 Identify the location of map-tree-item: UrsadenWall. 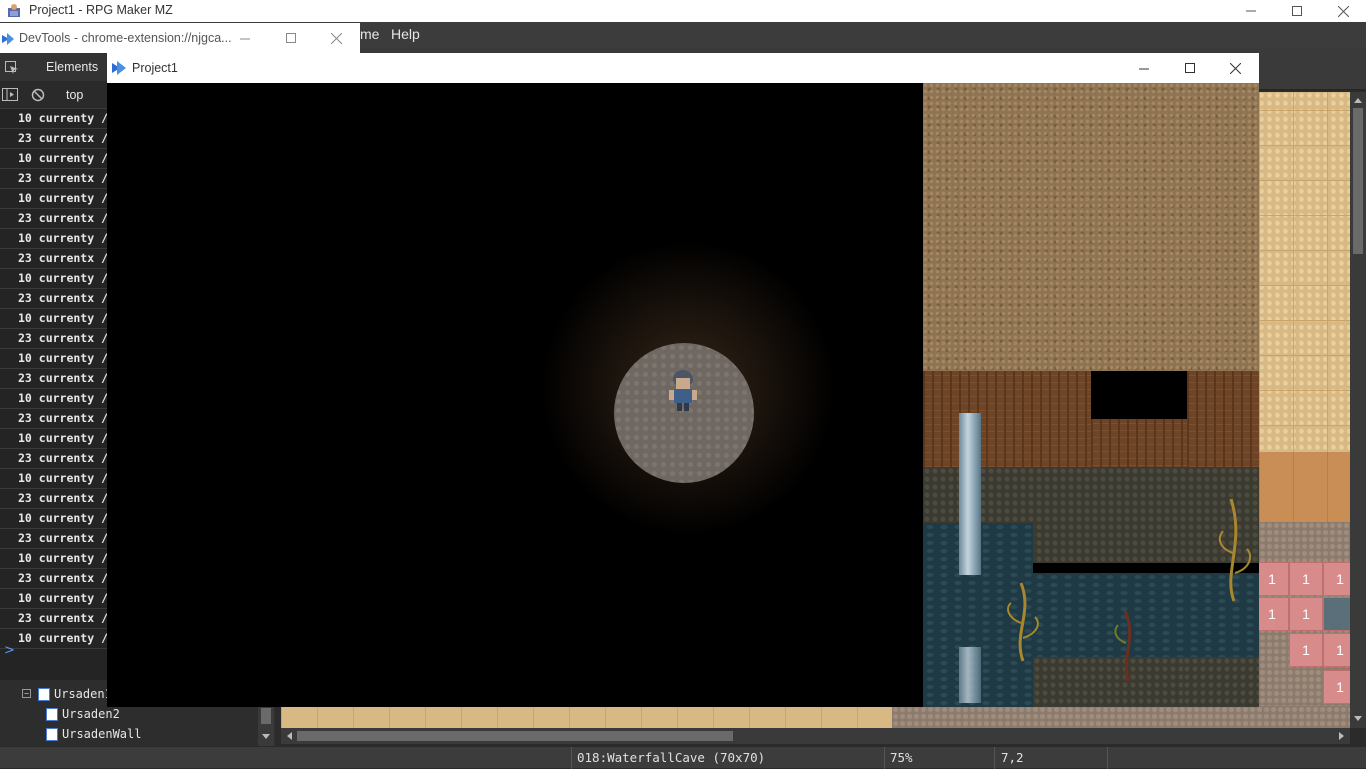
(93, 734).